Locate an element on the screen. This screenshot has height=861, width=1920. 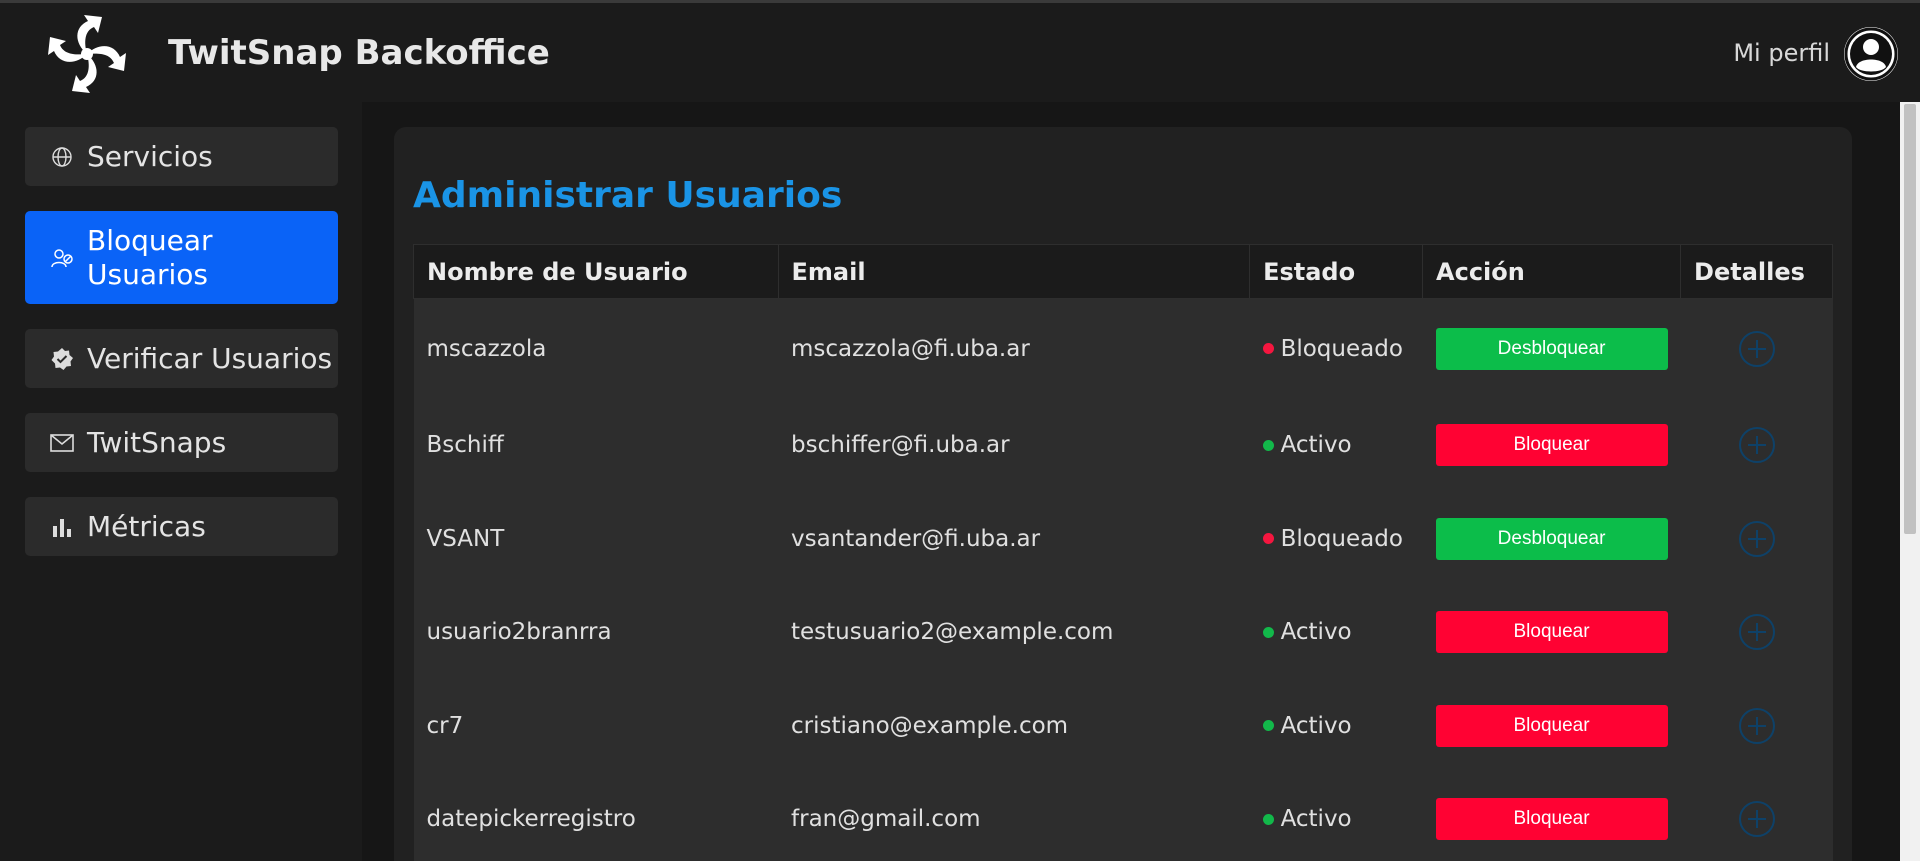
username-cell: mscazzola is located at coordinates (596, 348).